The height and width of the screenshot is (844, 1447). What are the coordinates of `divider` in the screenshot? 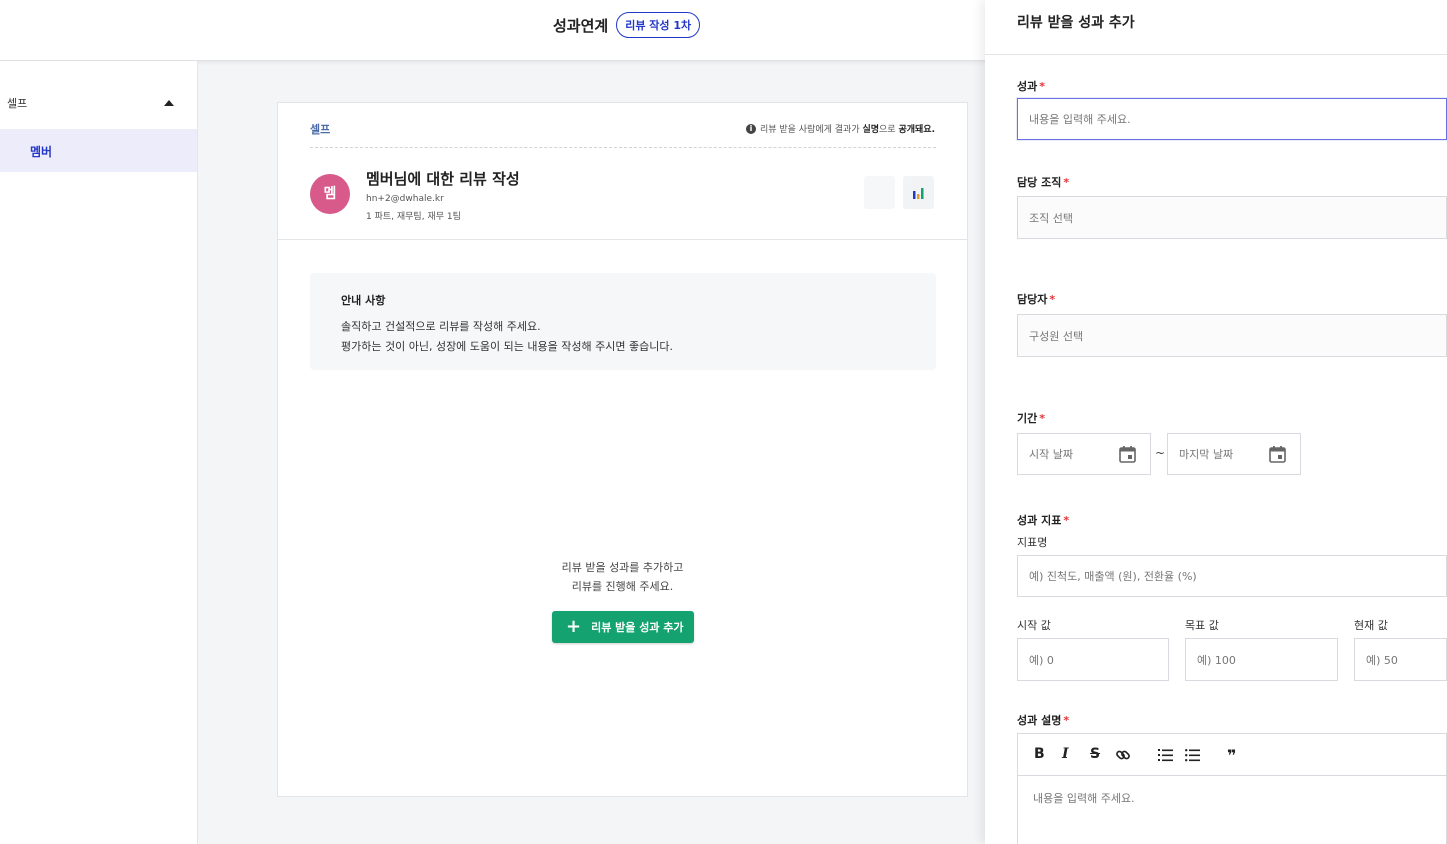 It's located at (622, 239).